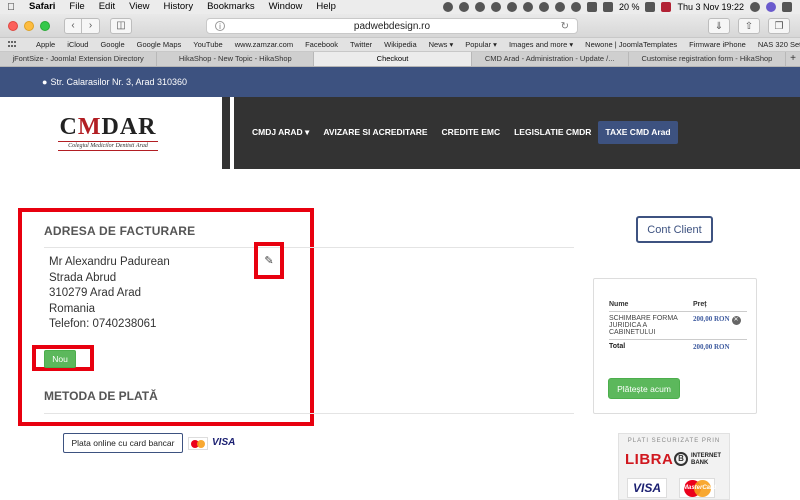 The image size is (800, 500). What do you see at coordinates (736, 320) in the screenshot?
I see `remove-item-icon: ✕` at bounding box center [736, 320].